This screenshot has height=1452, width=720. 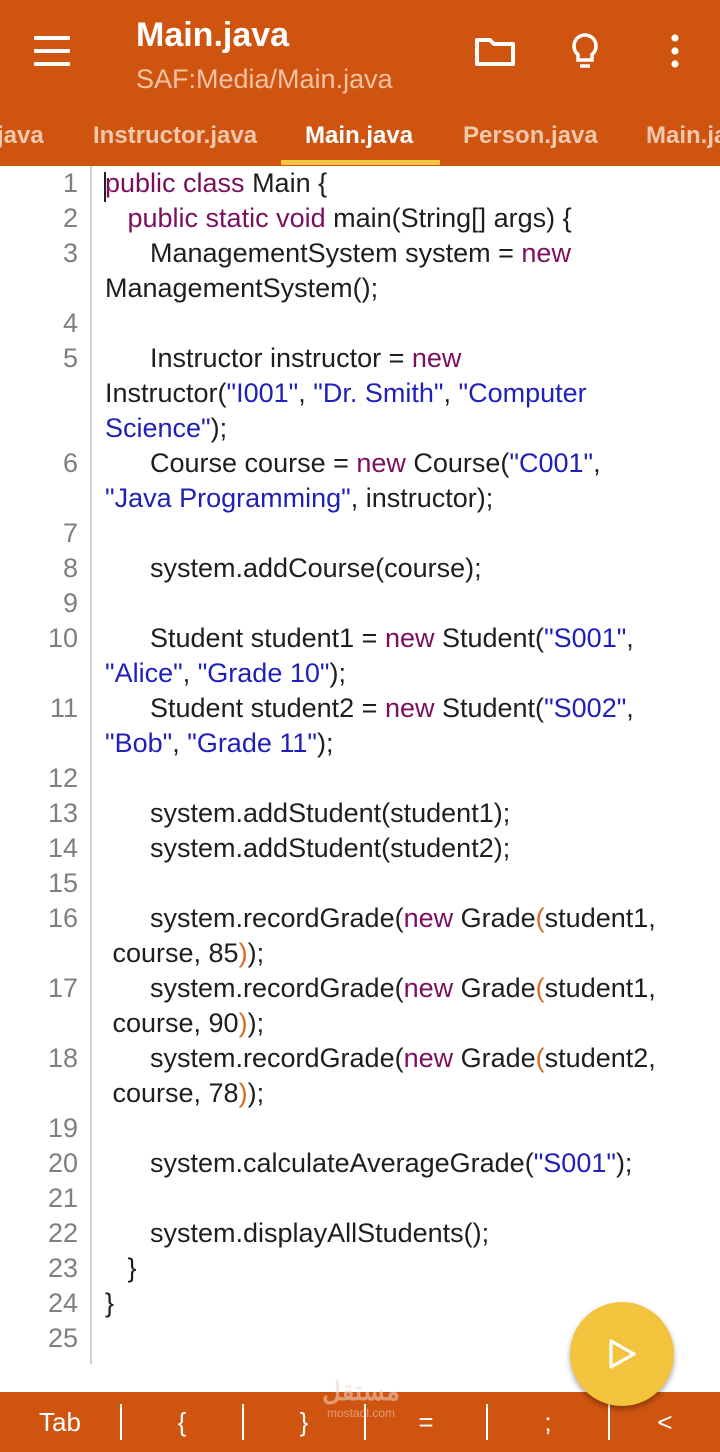 What do you see at coordinates (216, 183) in the screenshot?
I see `code-line: public class Main {` at bounding box center [216, 183].